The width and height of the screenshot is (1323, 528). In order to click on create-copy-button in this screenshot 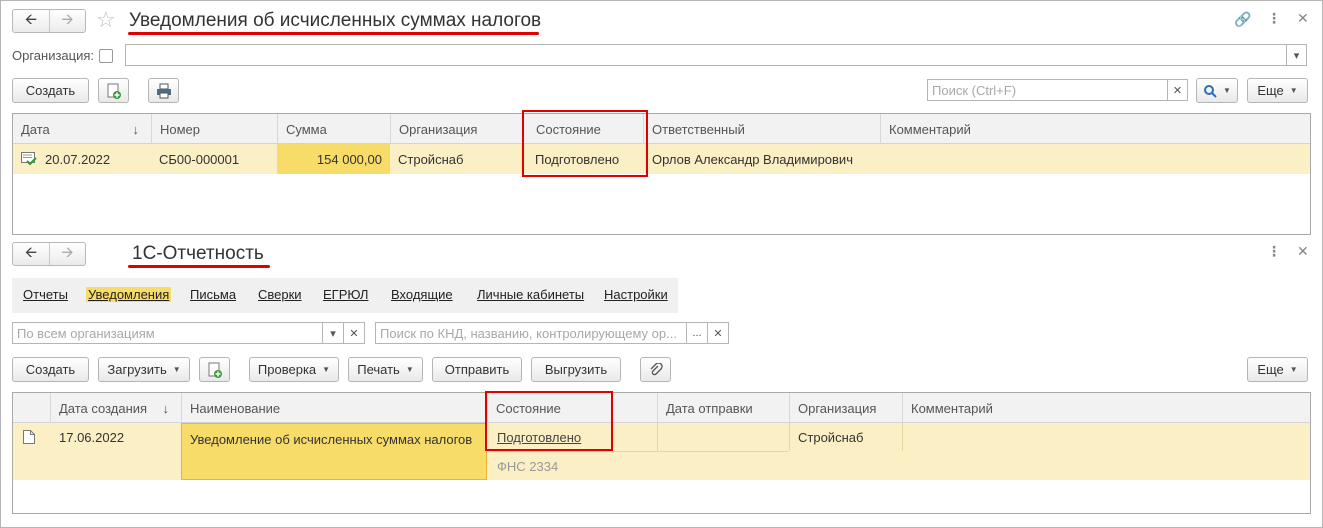, I will do `click(113, 90)`.